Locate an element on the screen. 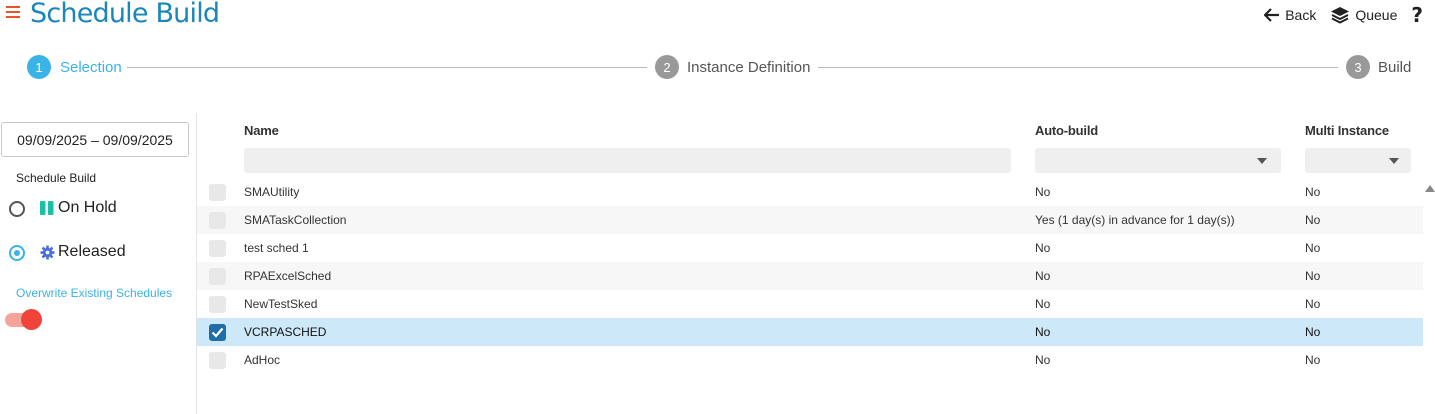  name-cell: test sched 1 is located at coordinates (276, 248).